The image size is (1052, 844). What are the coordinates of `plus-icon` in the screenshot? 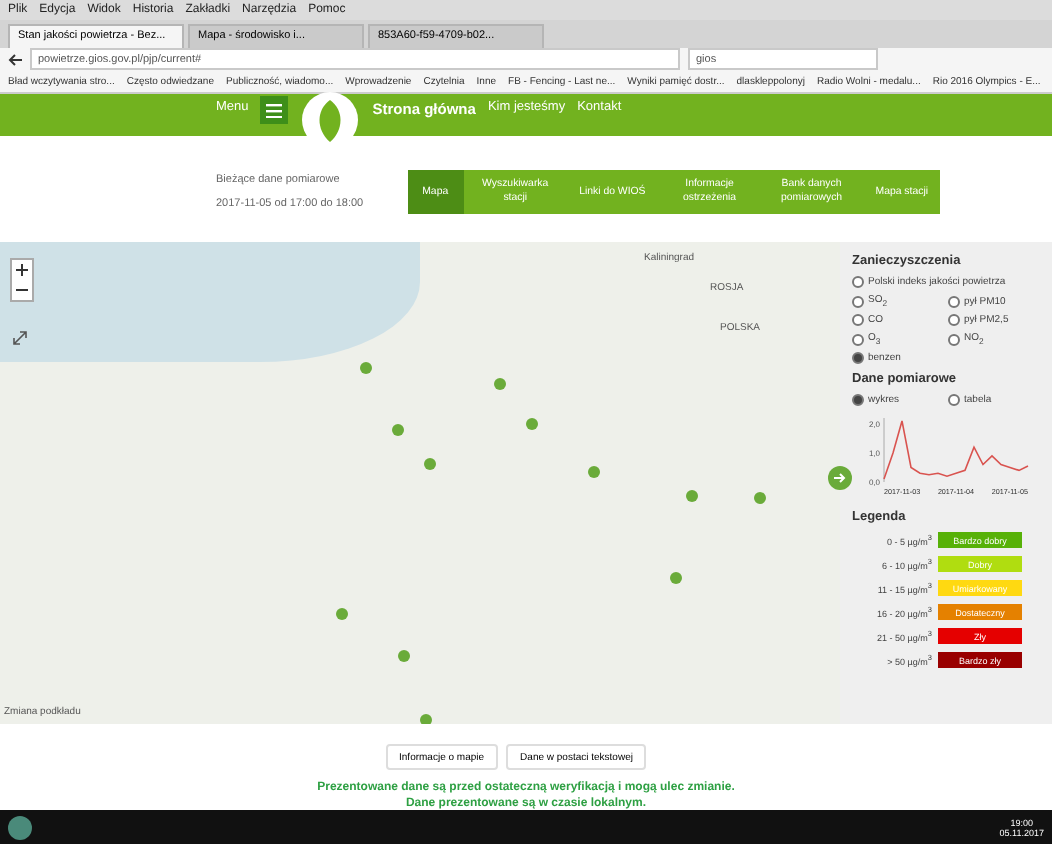 It's located at (22, 270).